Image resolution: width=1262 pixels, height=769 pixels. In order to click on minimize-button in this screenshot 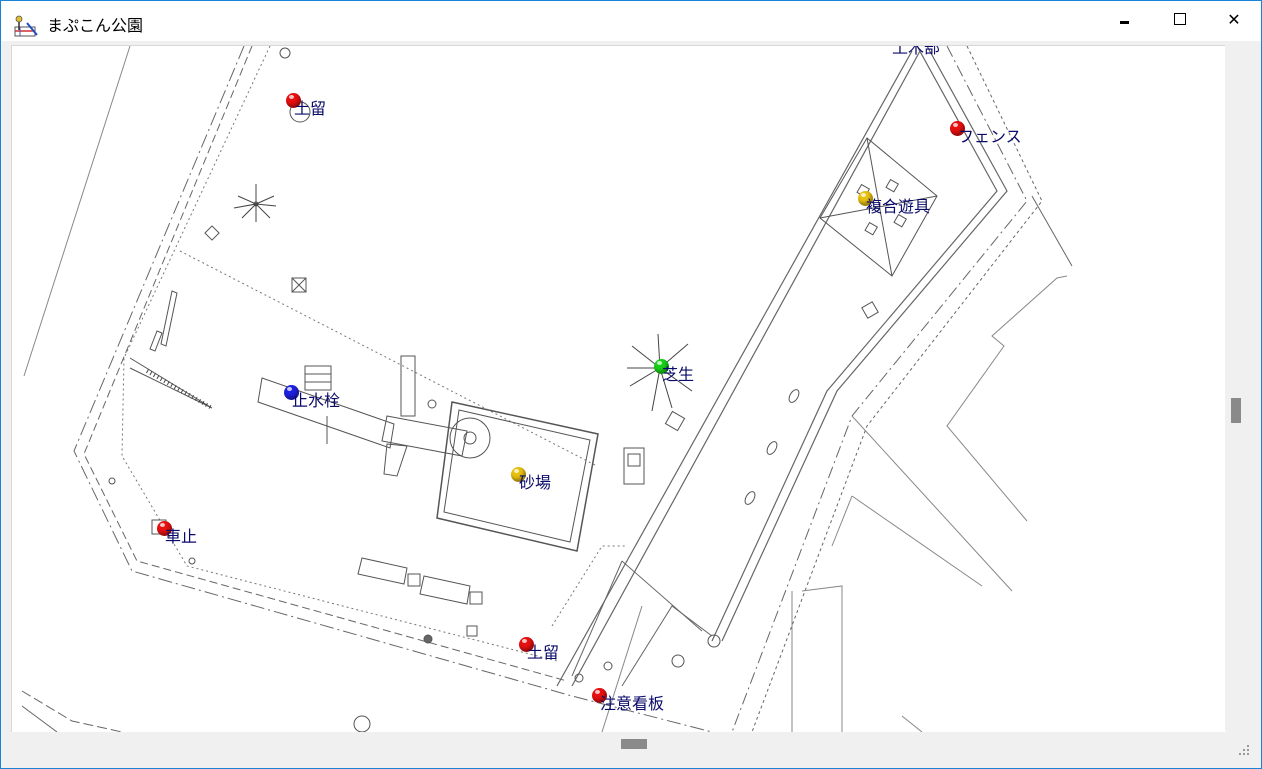, I will do `click(1124, 19)`.